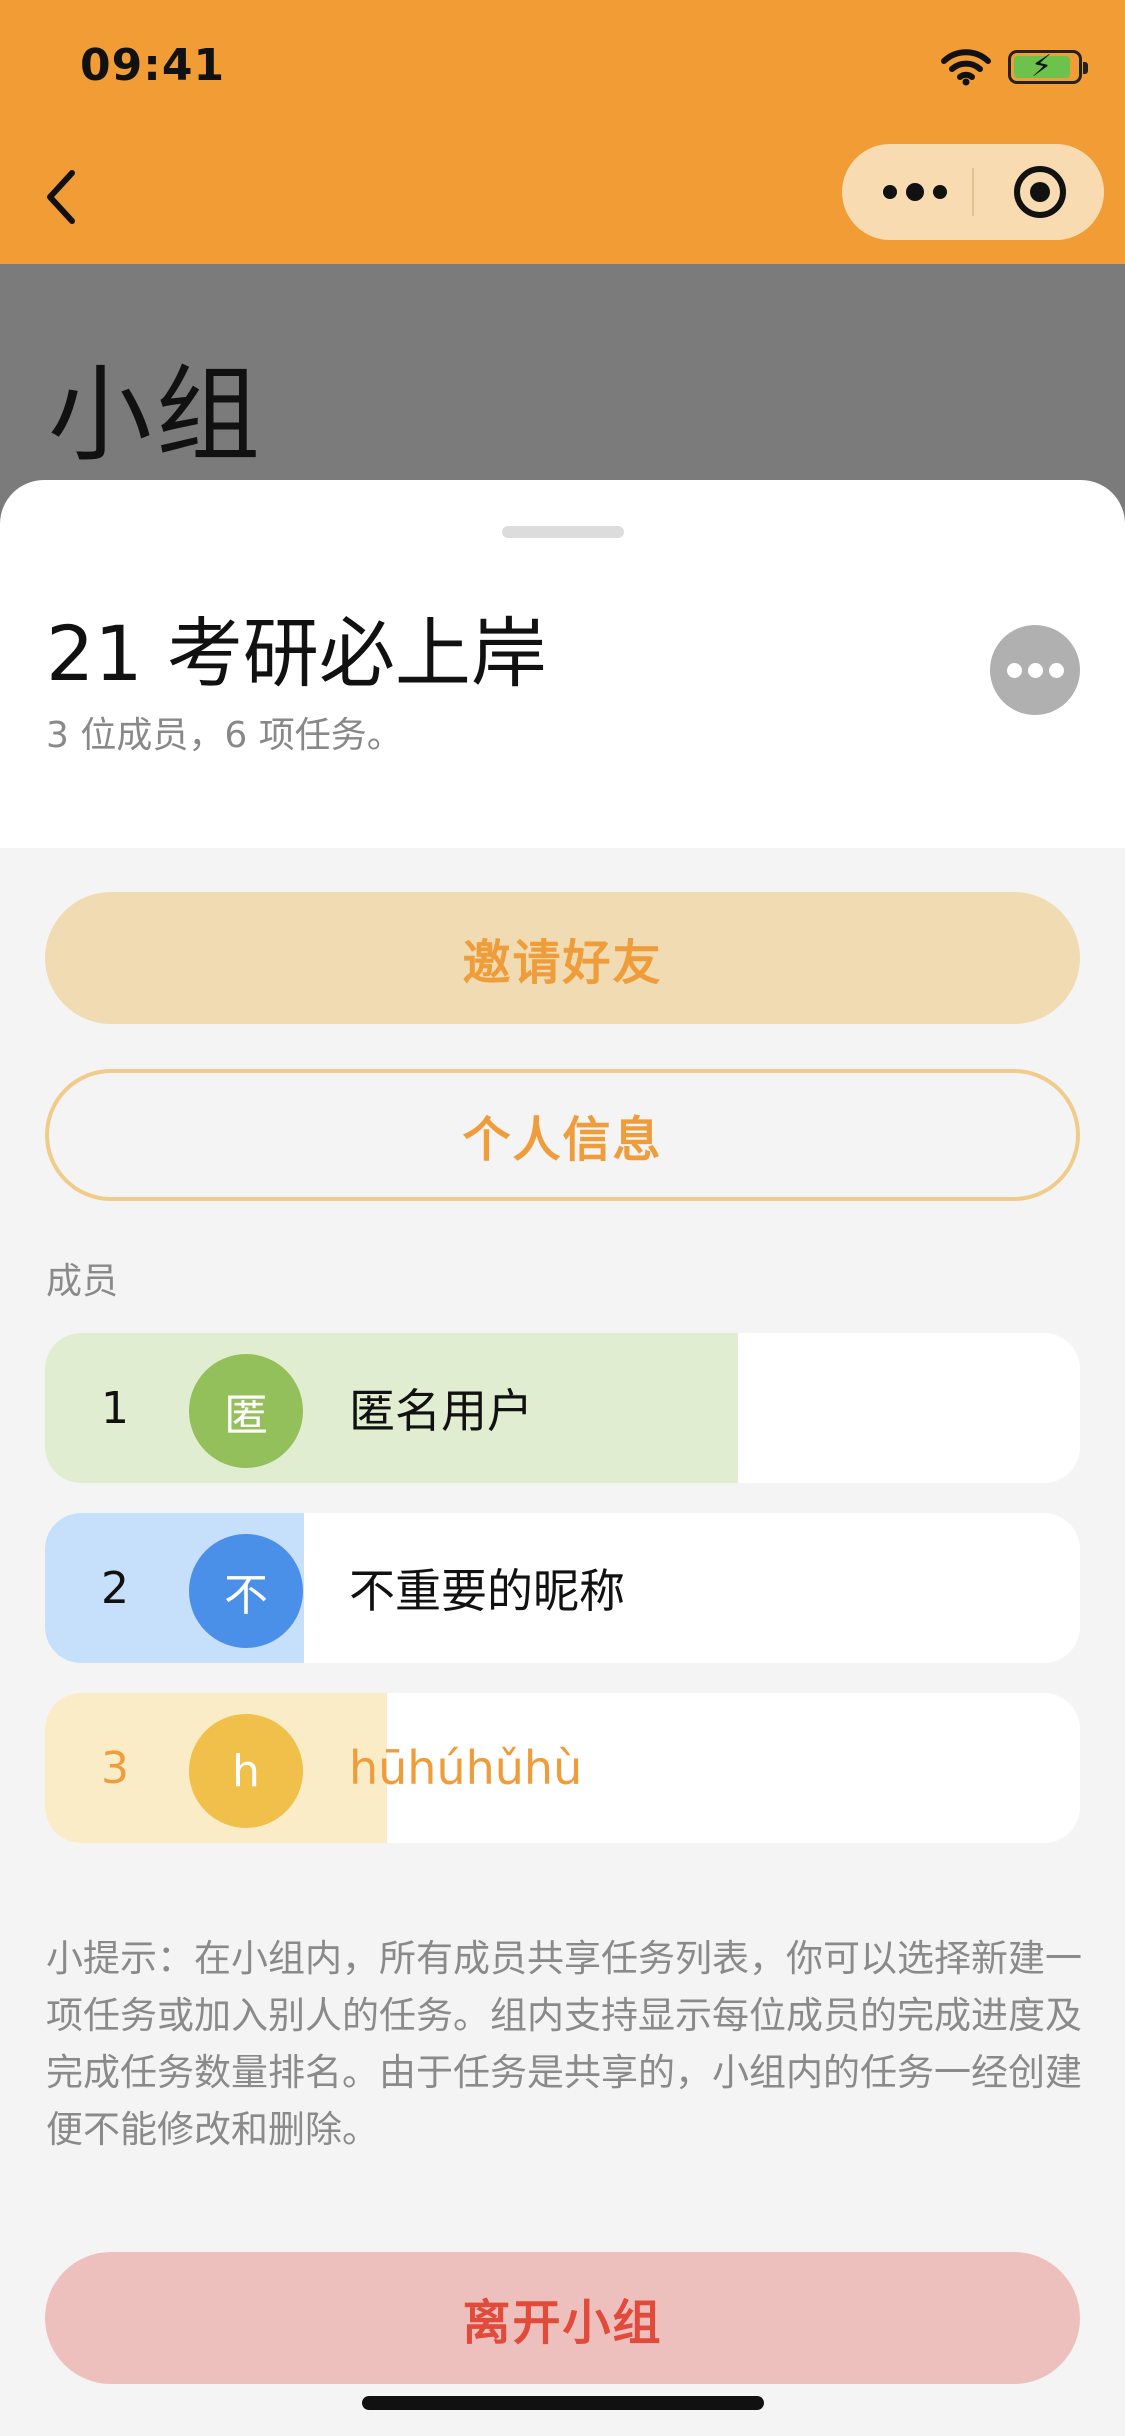 The height and width of the screenshot is (2436, 1125). Describe the element at coordinates (246, 1591) in the screenshot. I see `avatar: 不` at that location.